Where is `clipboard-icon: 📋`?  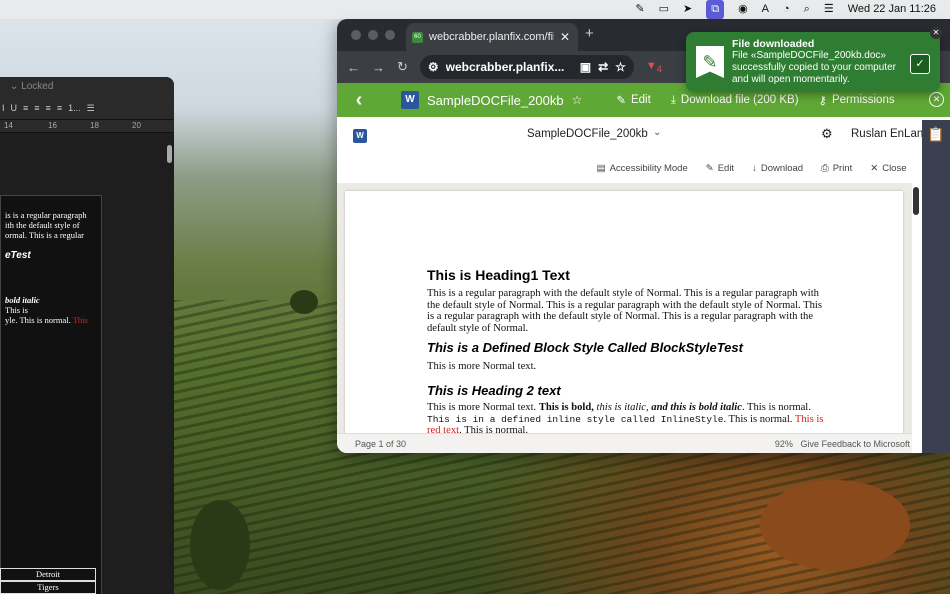 clipboard-icon: 📋 is located at coordinates (936, 134).